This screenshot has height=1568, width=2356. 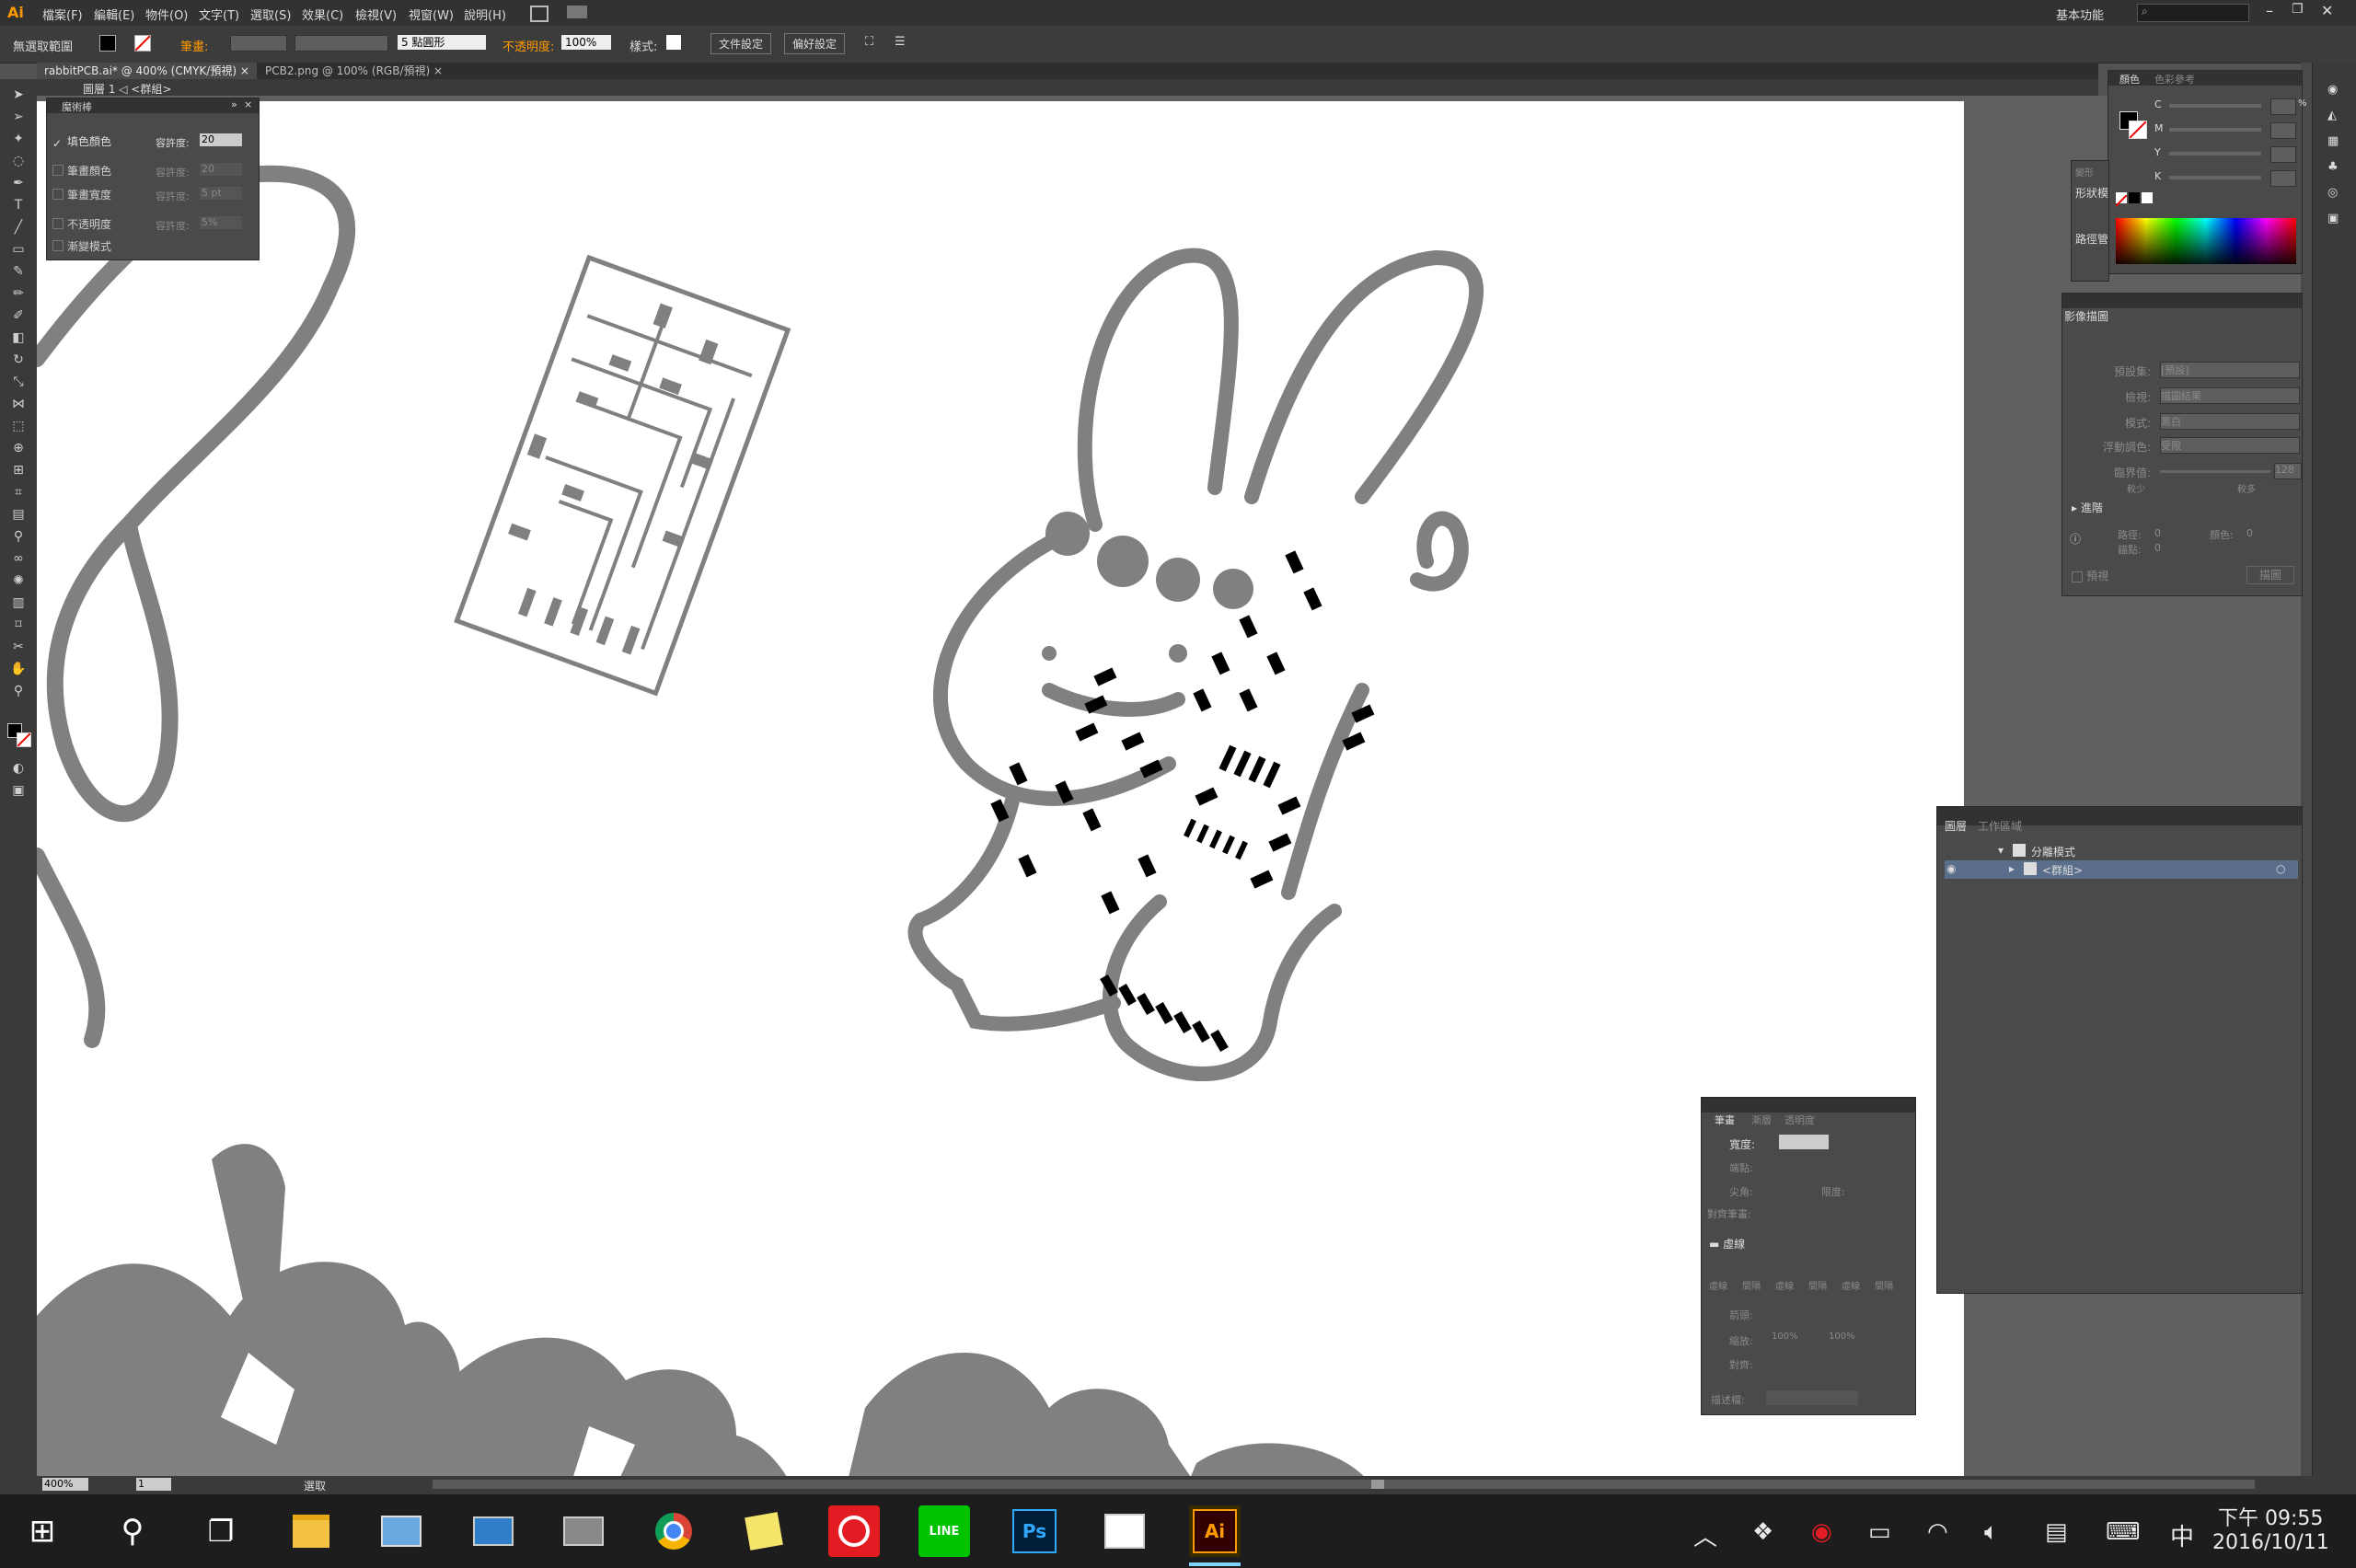 What do you see at coordinates (1344, 1484) in the screenshot?
I see `horizontal-scrollbar` at bounding box center [1344, 1484].